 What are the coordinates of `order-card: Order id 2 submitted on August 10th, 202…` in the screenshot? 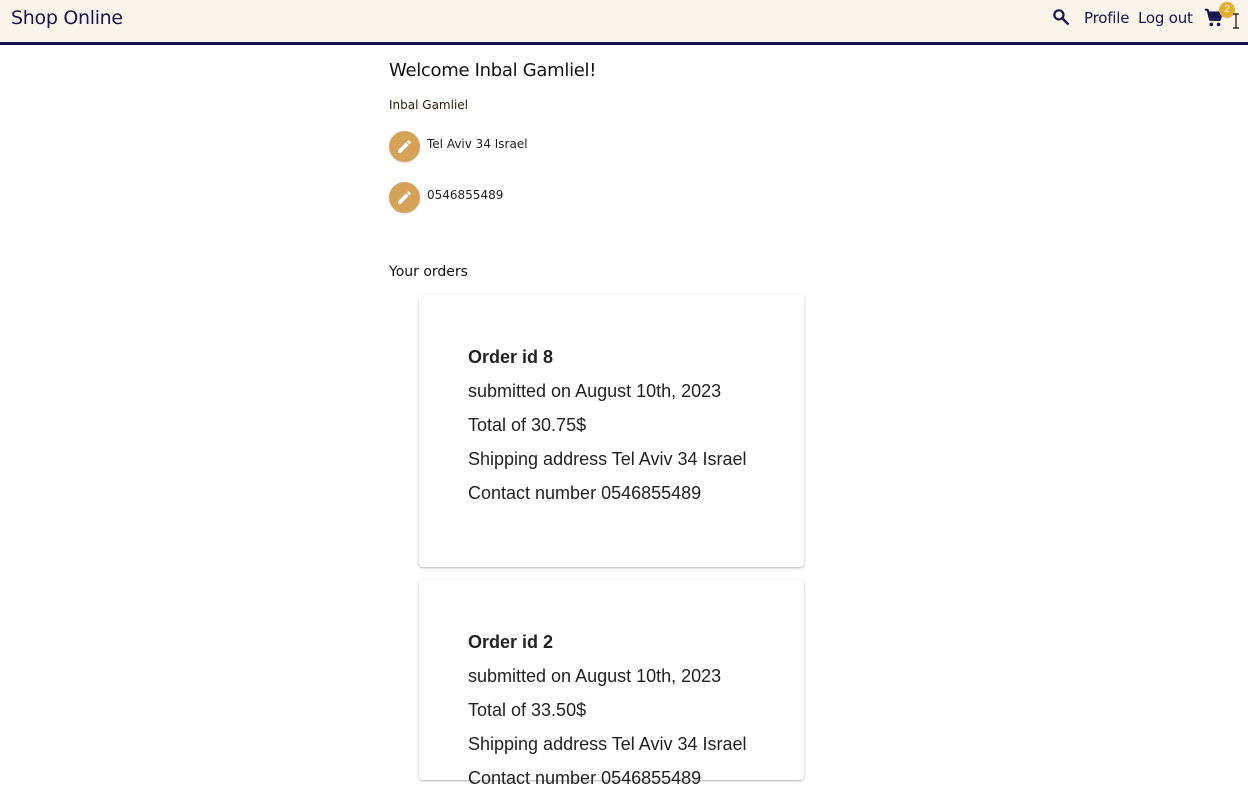 It's located at (611, 684).